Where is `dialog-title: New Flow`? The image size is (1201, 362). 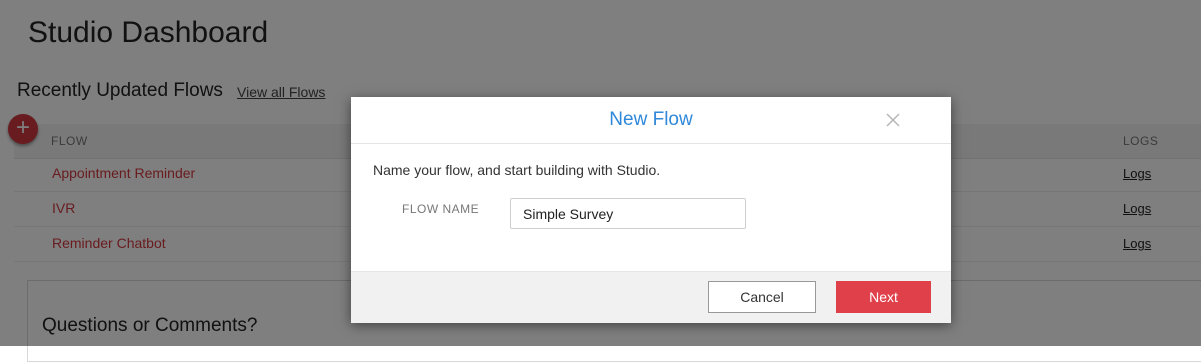 dialog-title: New Flow is located at coordinates (651, 119).